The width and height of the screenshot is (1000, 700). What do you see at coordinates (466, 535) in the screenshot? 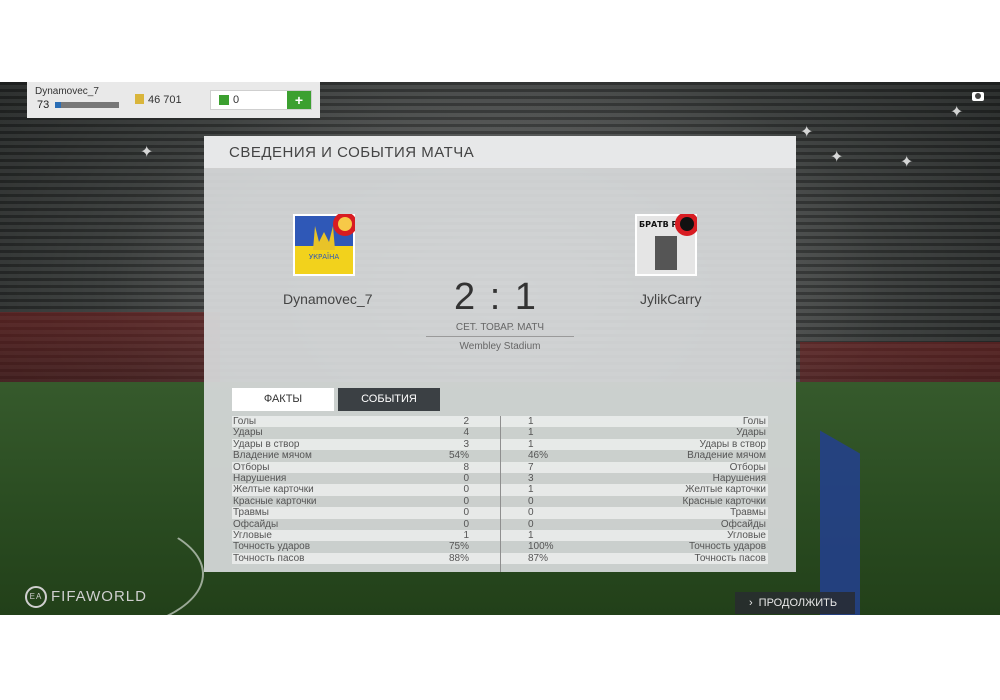
I see `stat-value-home: 1` at bounding box center [466, 535].